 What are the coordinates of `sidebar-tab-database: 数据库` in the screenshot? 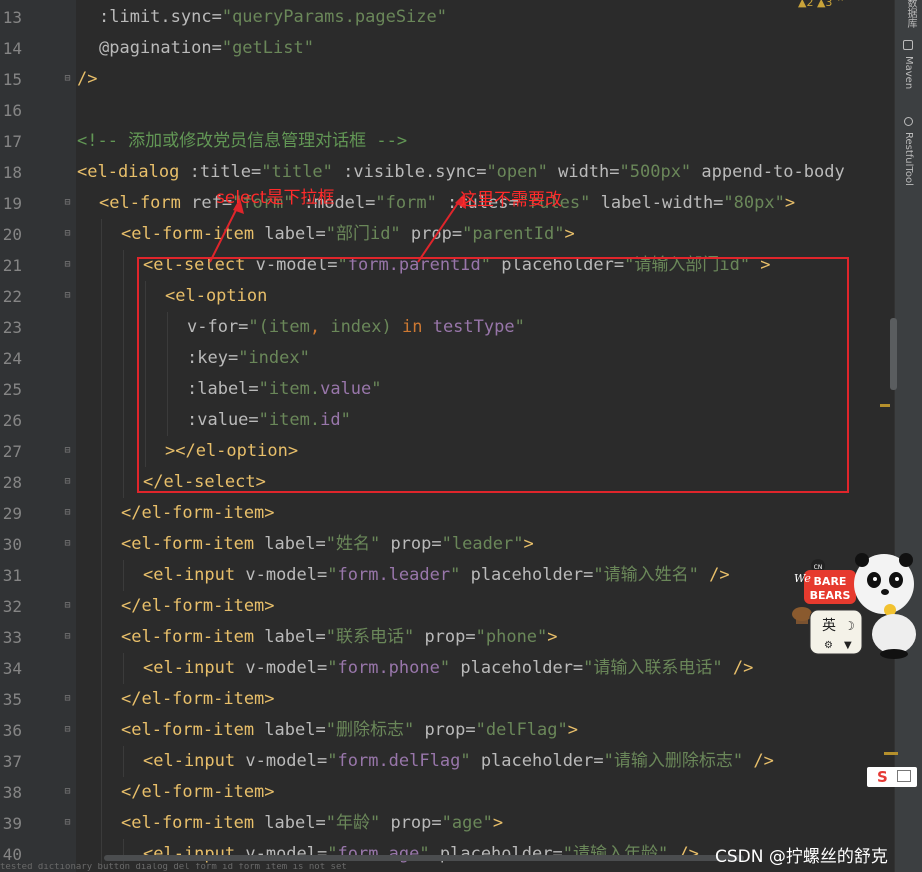 It's located at (910, 14).